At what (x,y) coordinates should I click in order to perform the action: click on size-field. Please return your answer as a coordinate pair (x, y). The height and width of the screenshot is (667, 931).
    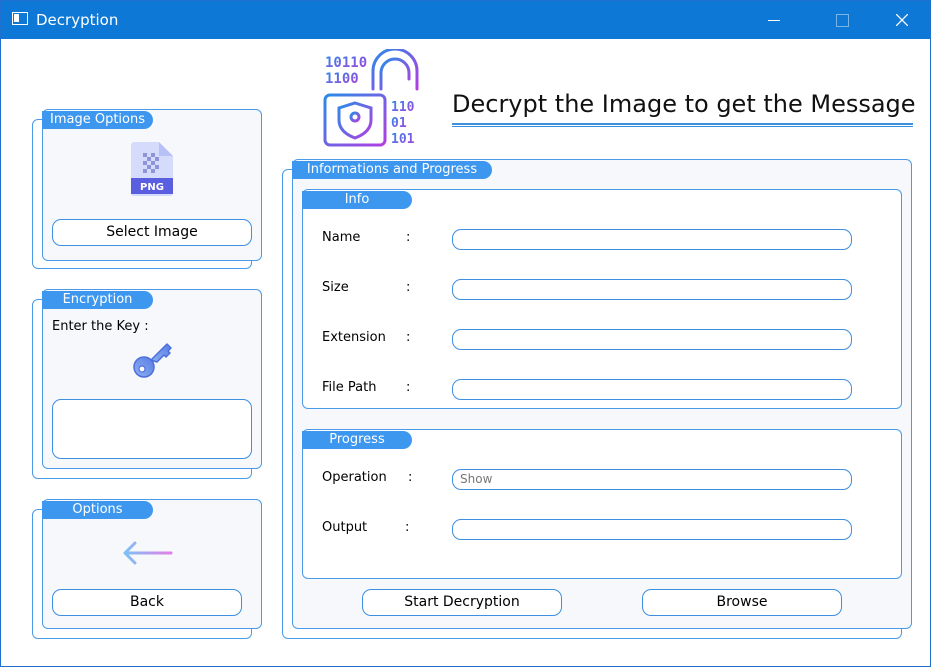
    Looking at the image, I should click on (652, 289).